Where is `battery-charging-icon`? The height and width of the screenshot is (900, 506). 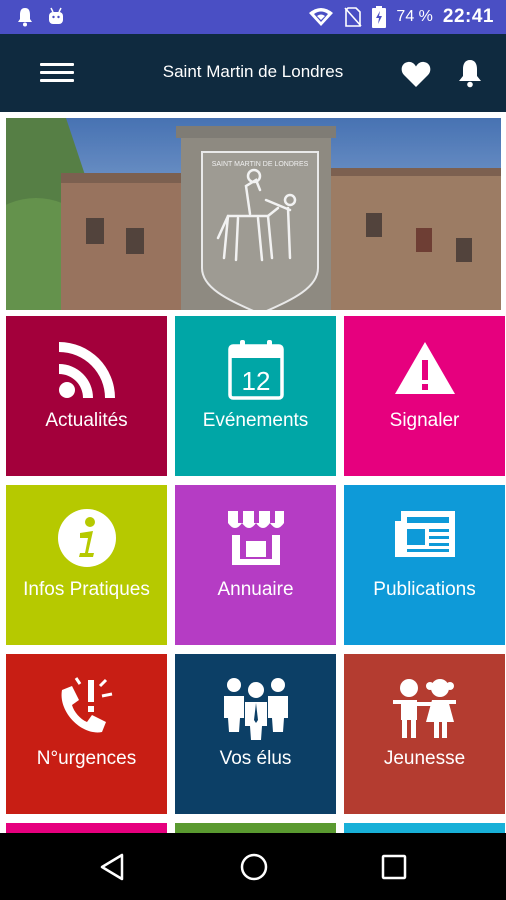
battery-charging-icon is located at coordinates (379, 17).